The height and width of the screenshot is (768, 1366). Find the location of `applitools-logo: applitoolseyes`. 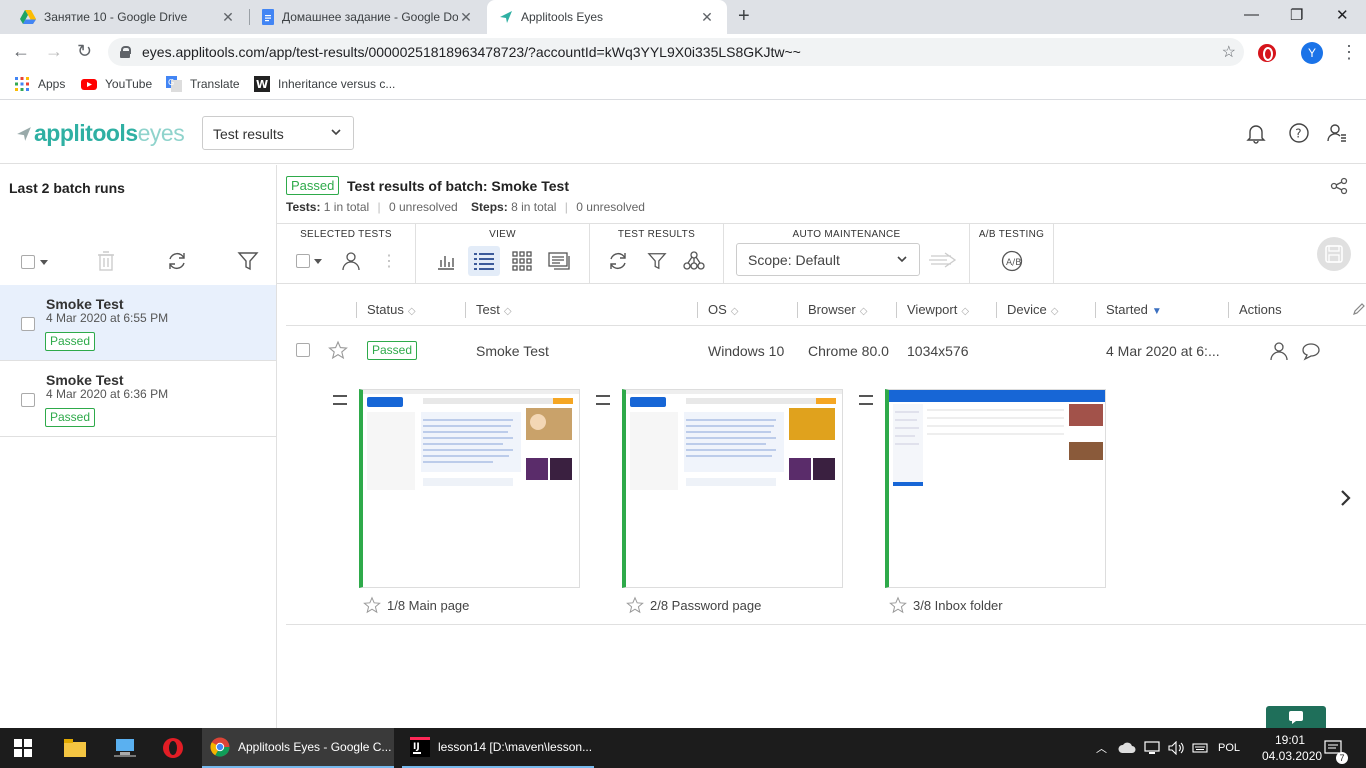

applitools-logo: applitoolseyes is located at coordinates (100, 133).